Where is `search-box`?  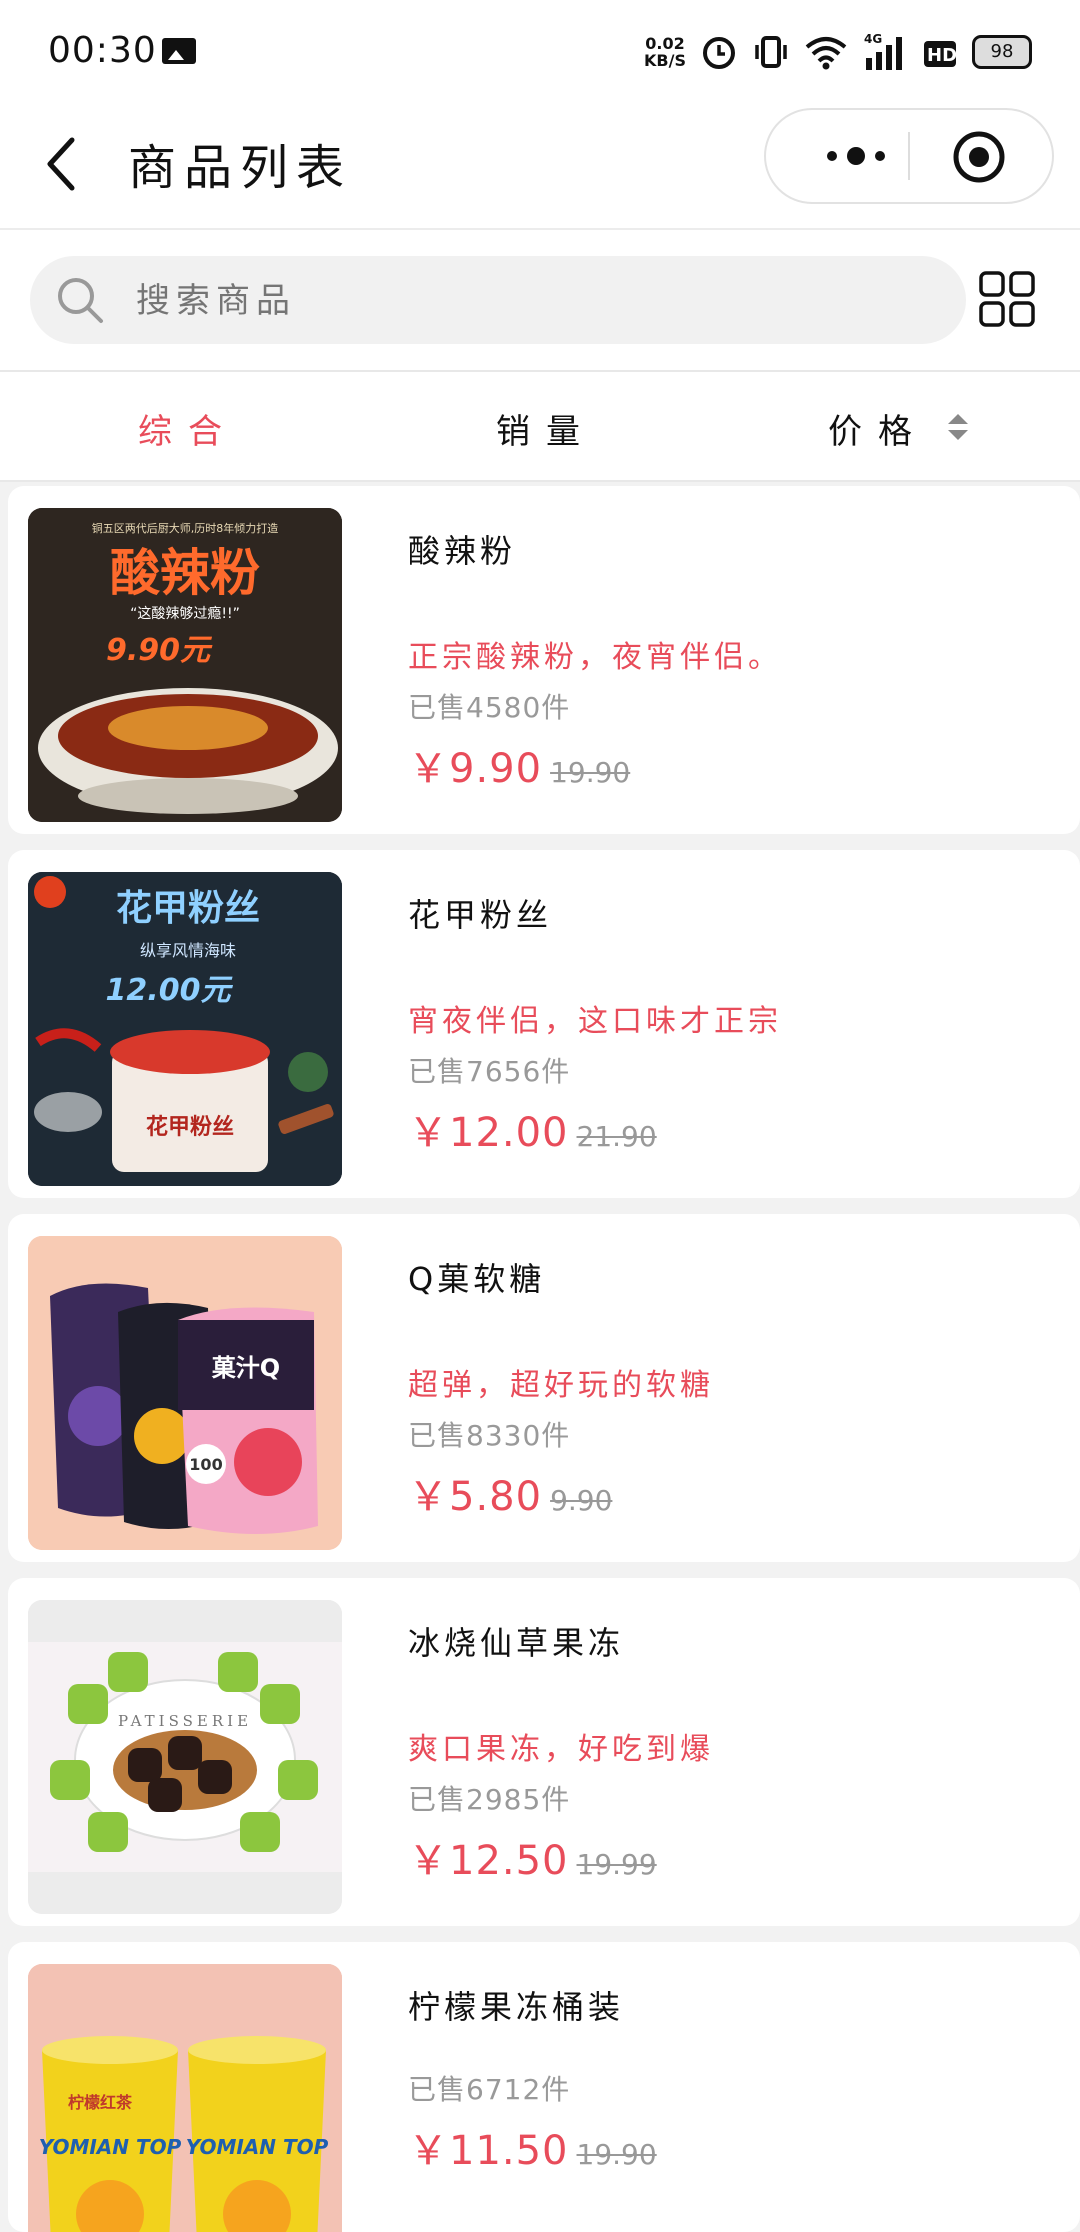 search-box is located at coordinates (498, 301).